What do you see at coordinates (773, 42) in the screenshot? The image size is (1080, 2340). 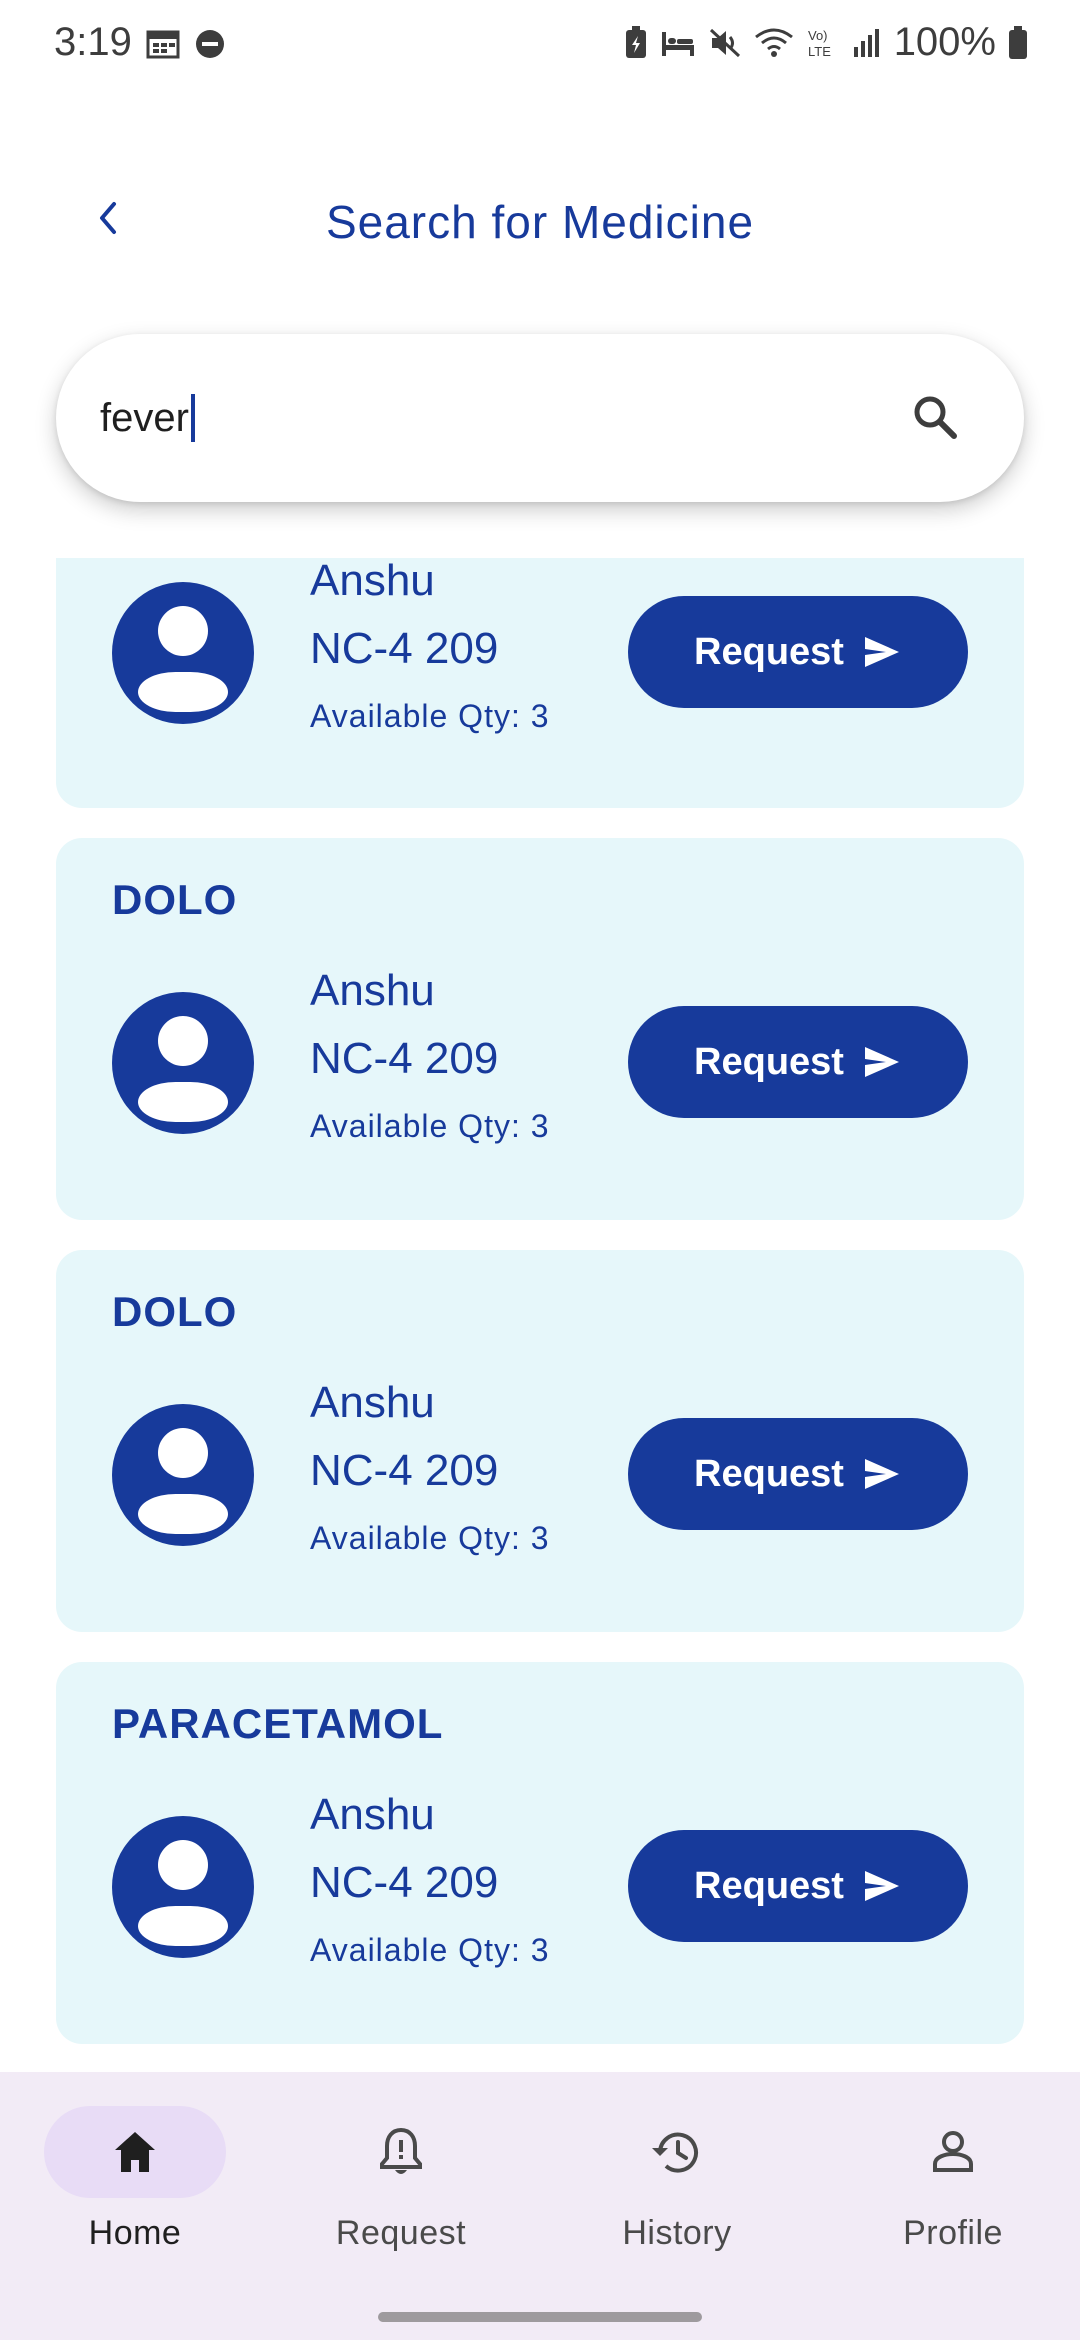 I see `wifi-icon` at bounding box center [773, 42].